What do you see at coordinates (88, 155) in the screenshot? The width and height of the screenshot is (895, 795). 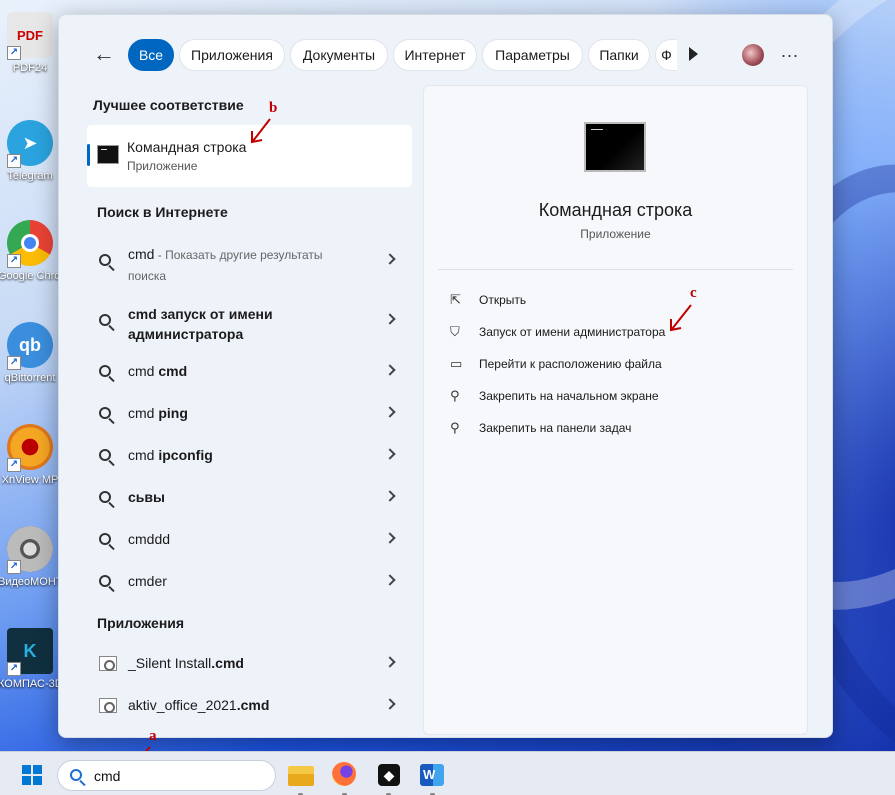 I see `selection-indicator` at bounding box center [88, 155].